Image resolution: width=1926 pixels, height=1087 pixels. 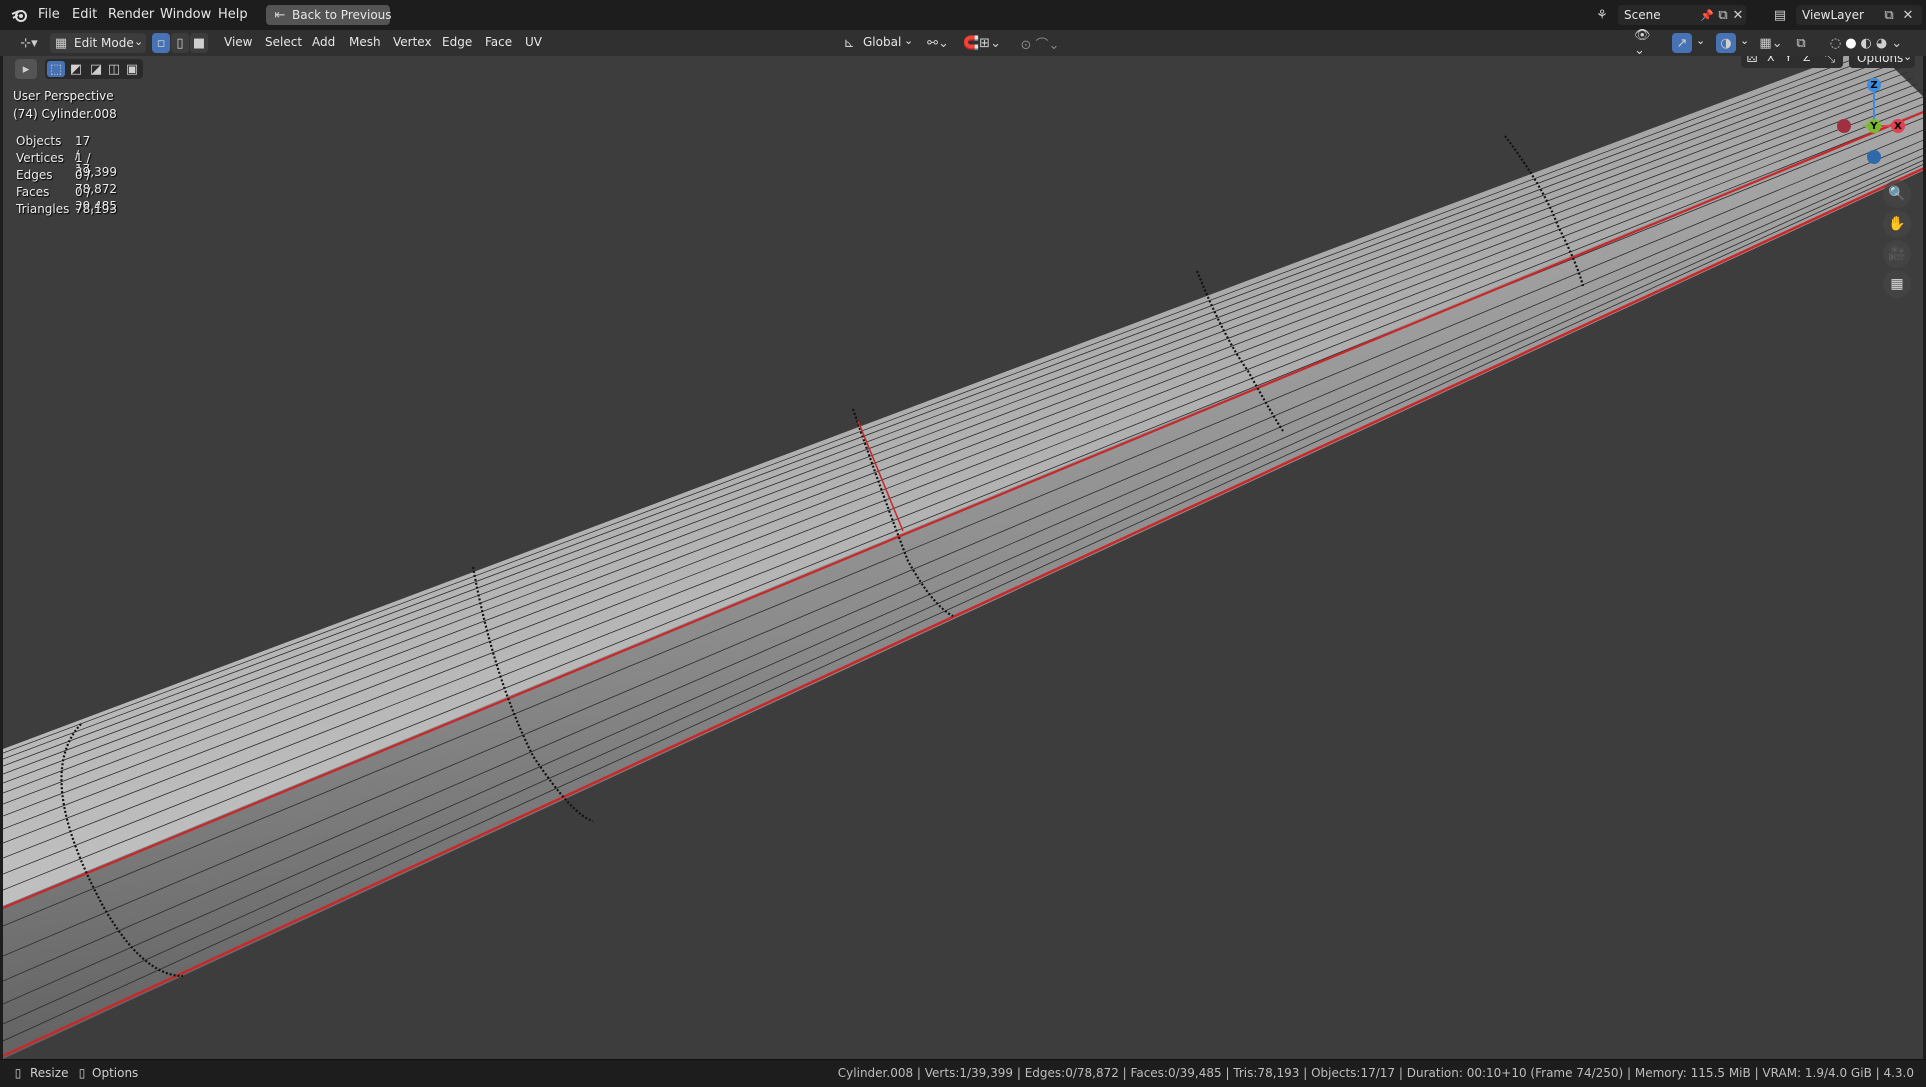 I want to click on vertex-select-button: ▫, so click(x=161, y=43).